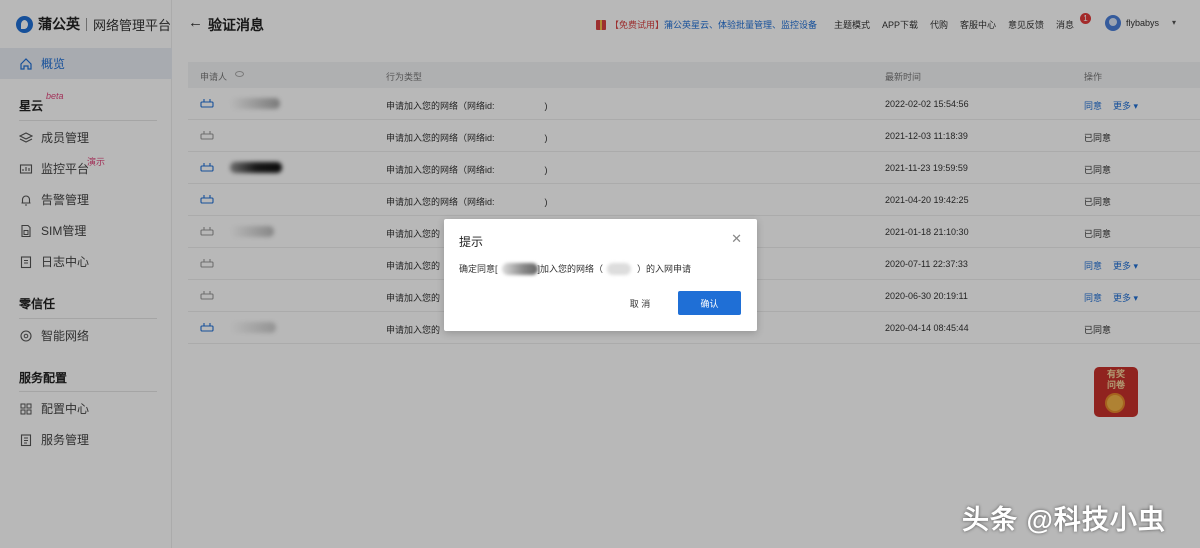  I want to click on cancel-button: 取 消, so click(640, 303).